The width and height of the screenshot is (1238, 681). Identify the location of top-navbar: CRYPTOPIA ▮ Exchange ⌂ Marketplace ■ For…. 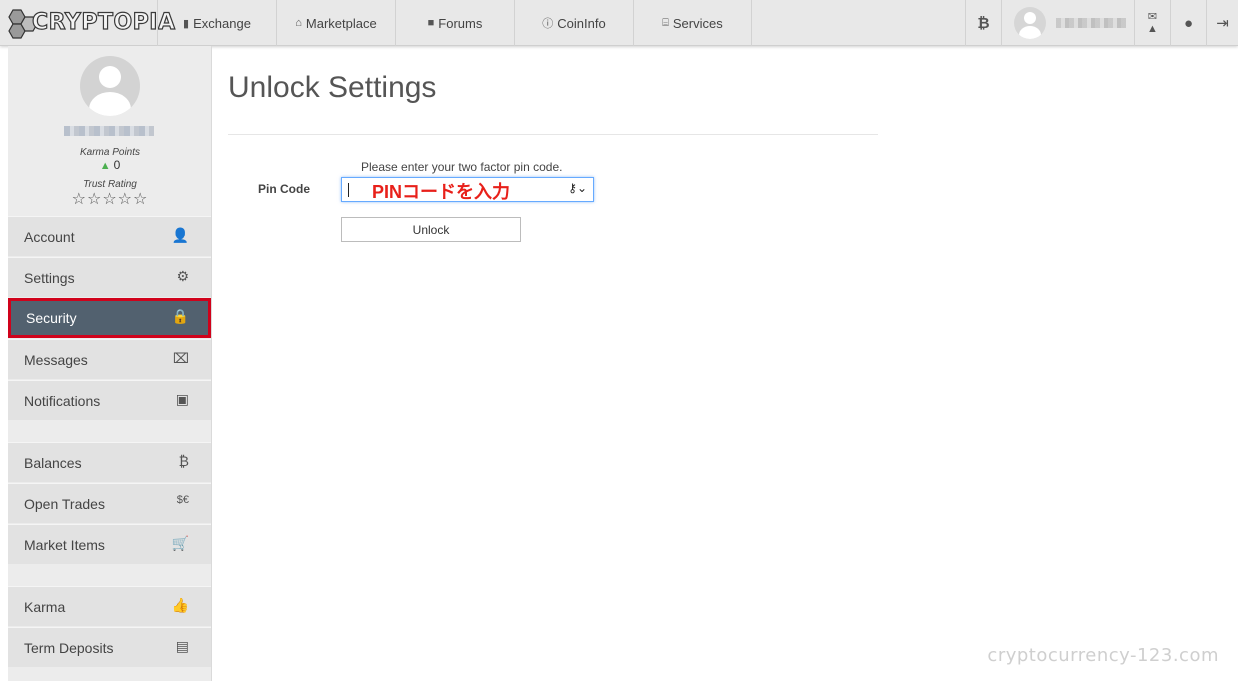
(619, 23).